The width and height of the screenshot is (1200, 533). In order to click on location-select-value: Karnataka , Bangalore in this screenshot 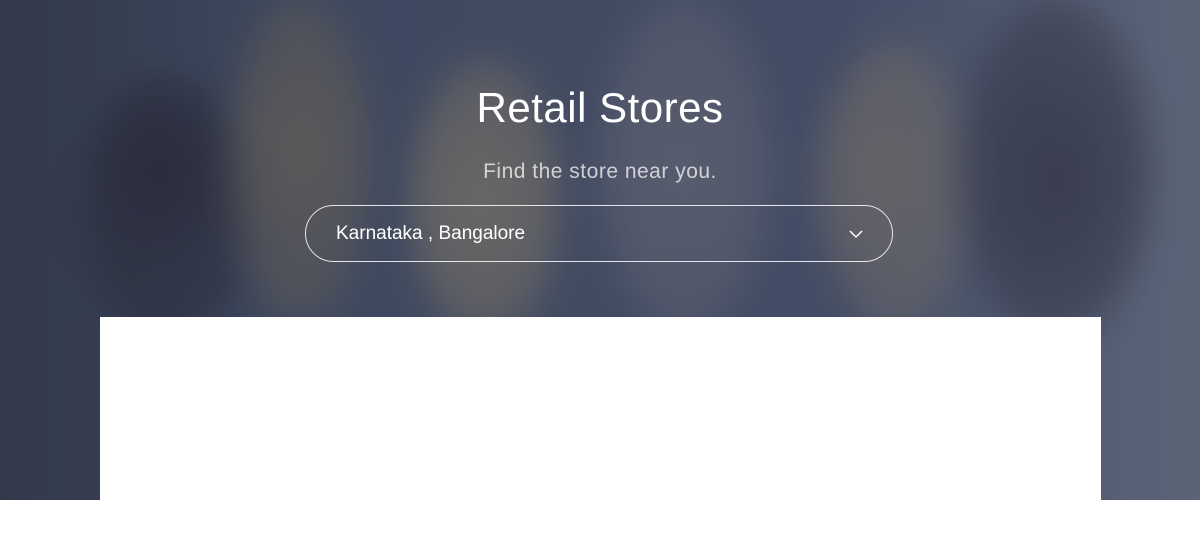, I will do `click(431, 233)`.